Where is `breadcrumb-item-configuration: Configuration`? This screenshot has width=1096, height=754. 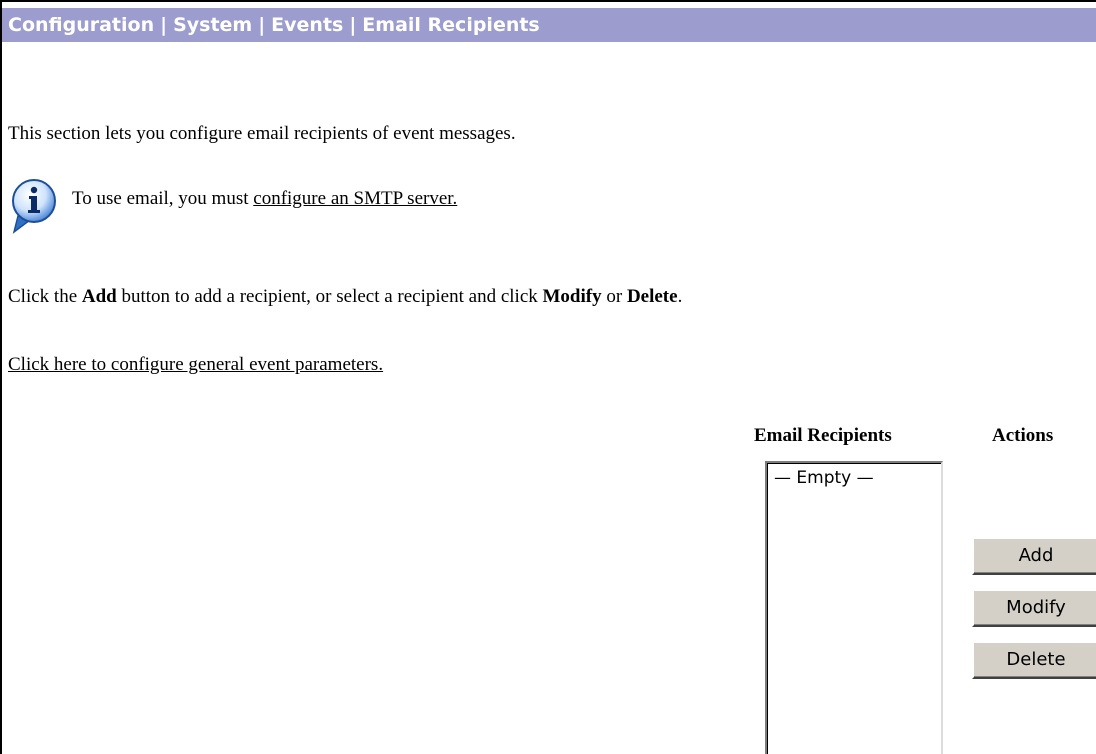
breadcrumb-item-configuration: Configuration is located at coordinates (81, 25).